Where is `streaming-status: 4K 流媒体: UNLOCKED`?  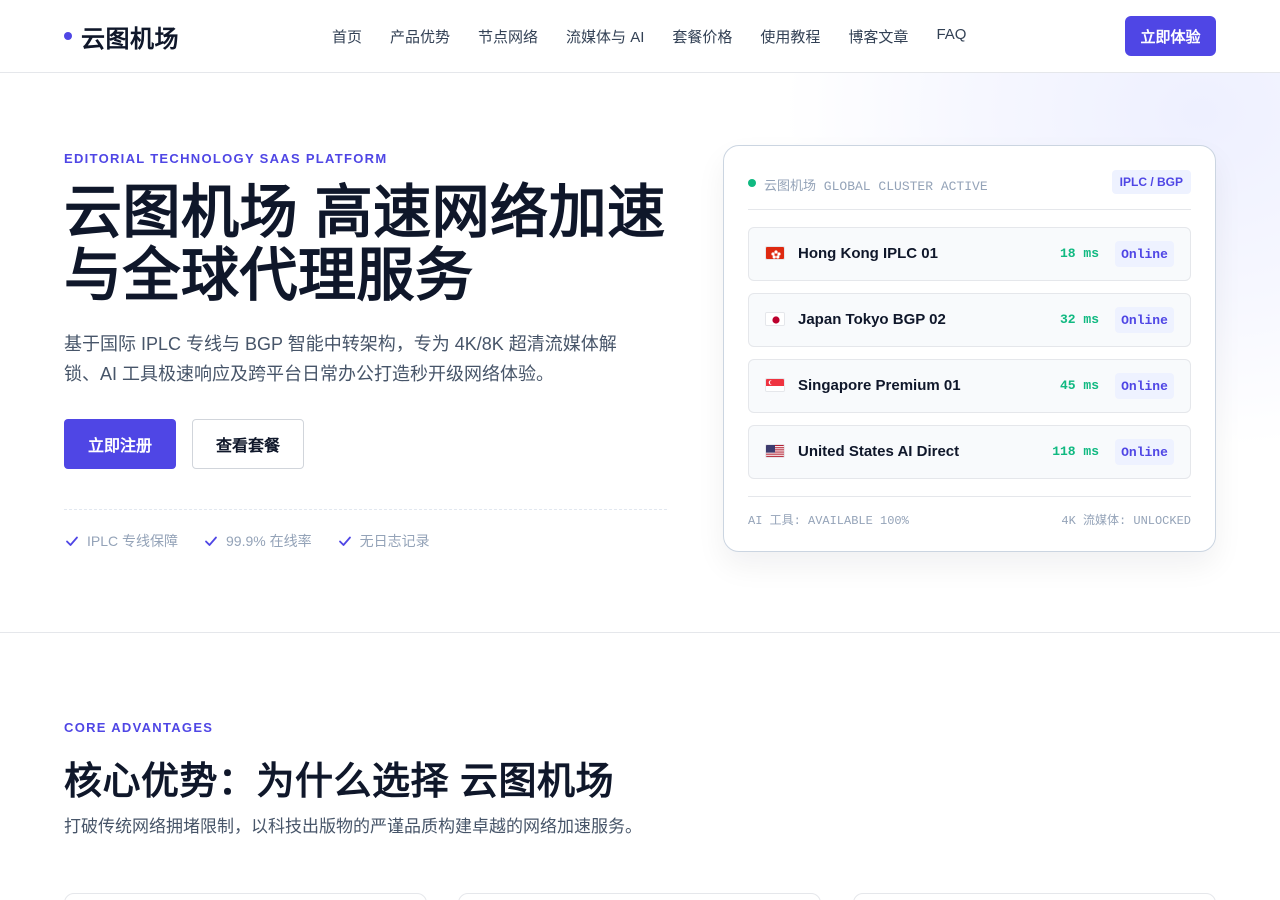
streaming-status: 4K 流媒体: UNLOCKED is located at coordinates (1126, 521).